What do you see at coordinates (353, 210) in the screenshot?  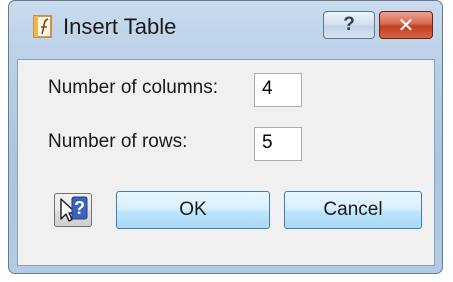 I see `cancel-button: Cancel` at bounding box center [353, 210].